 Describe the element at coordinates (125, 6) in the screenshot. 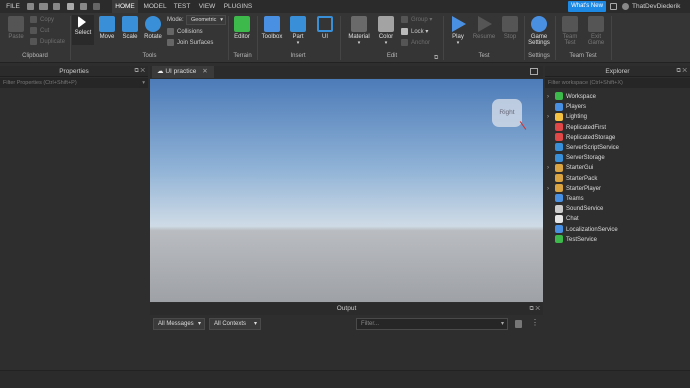

I see `tab-home: HOME` at that location.